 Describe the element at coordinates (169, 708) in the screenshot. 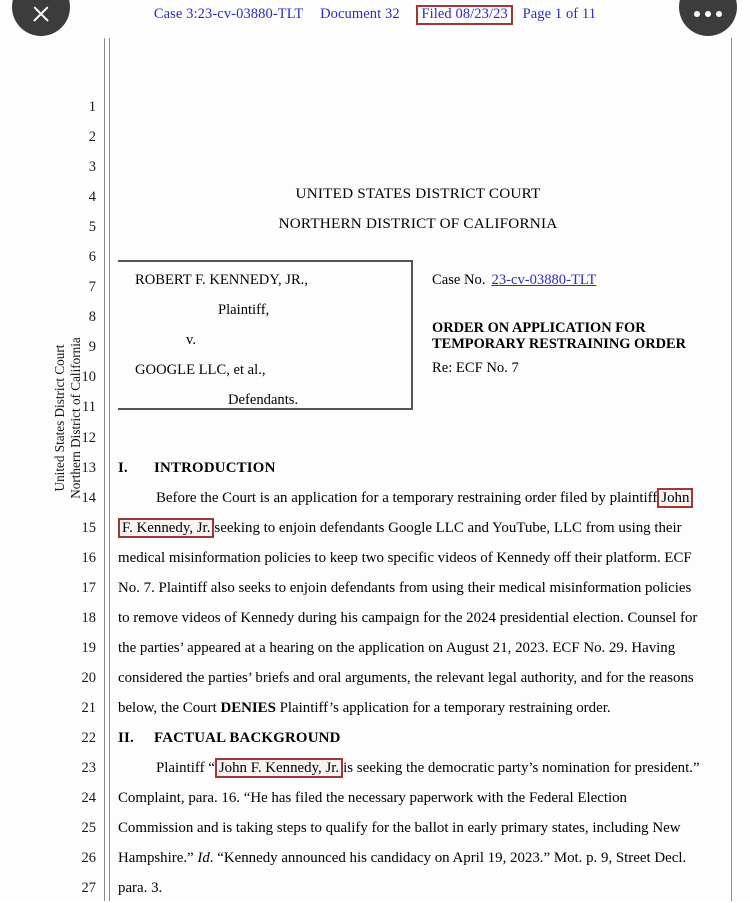

I see `body-text: below, the Court` at that location.